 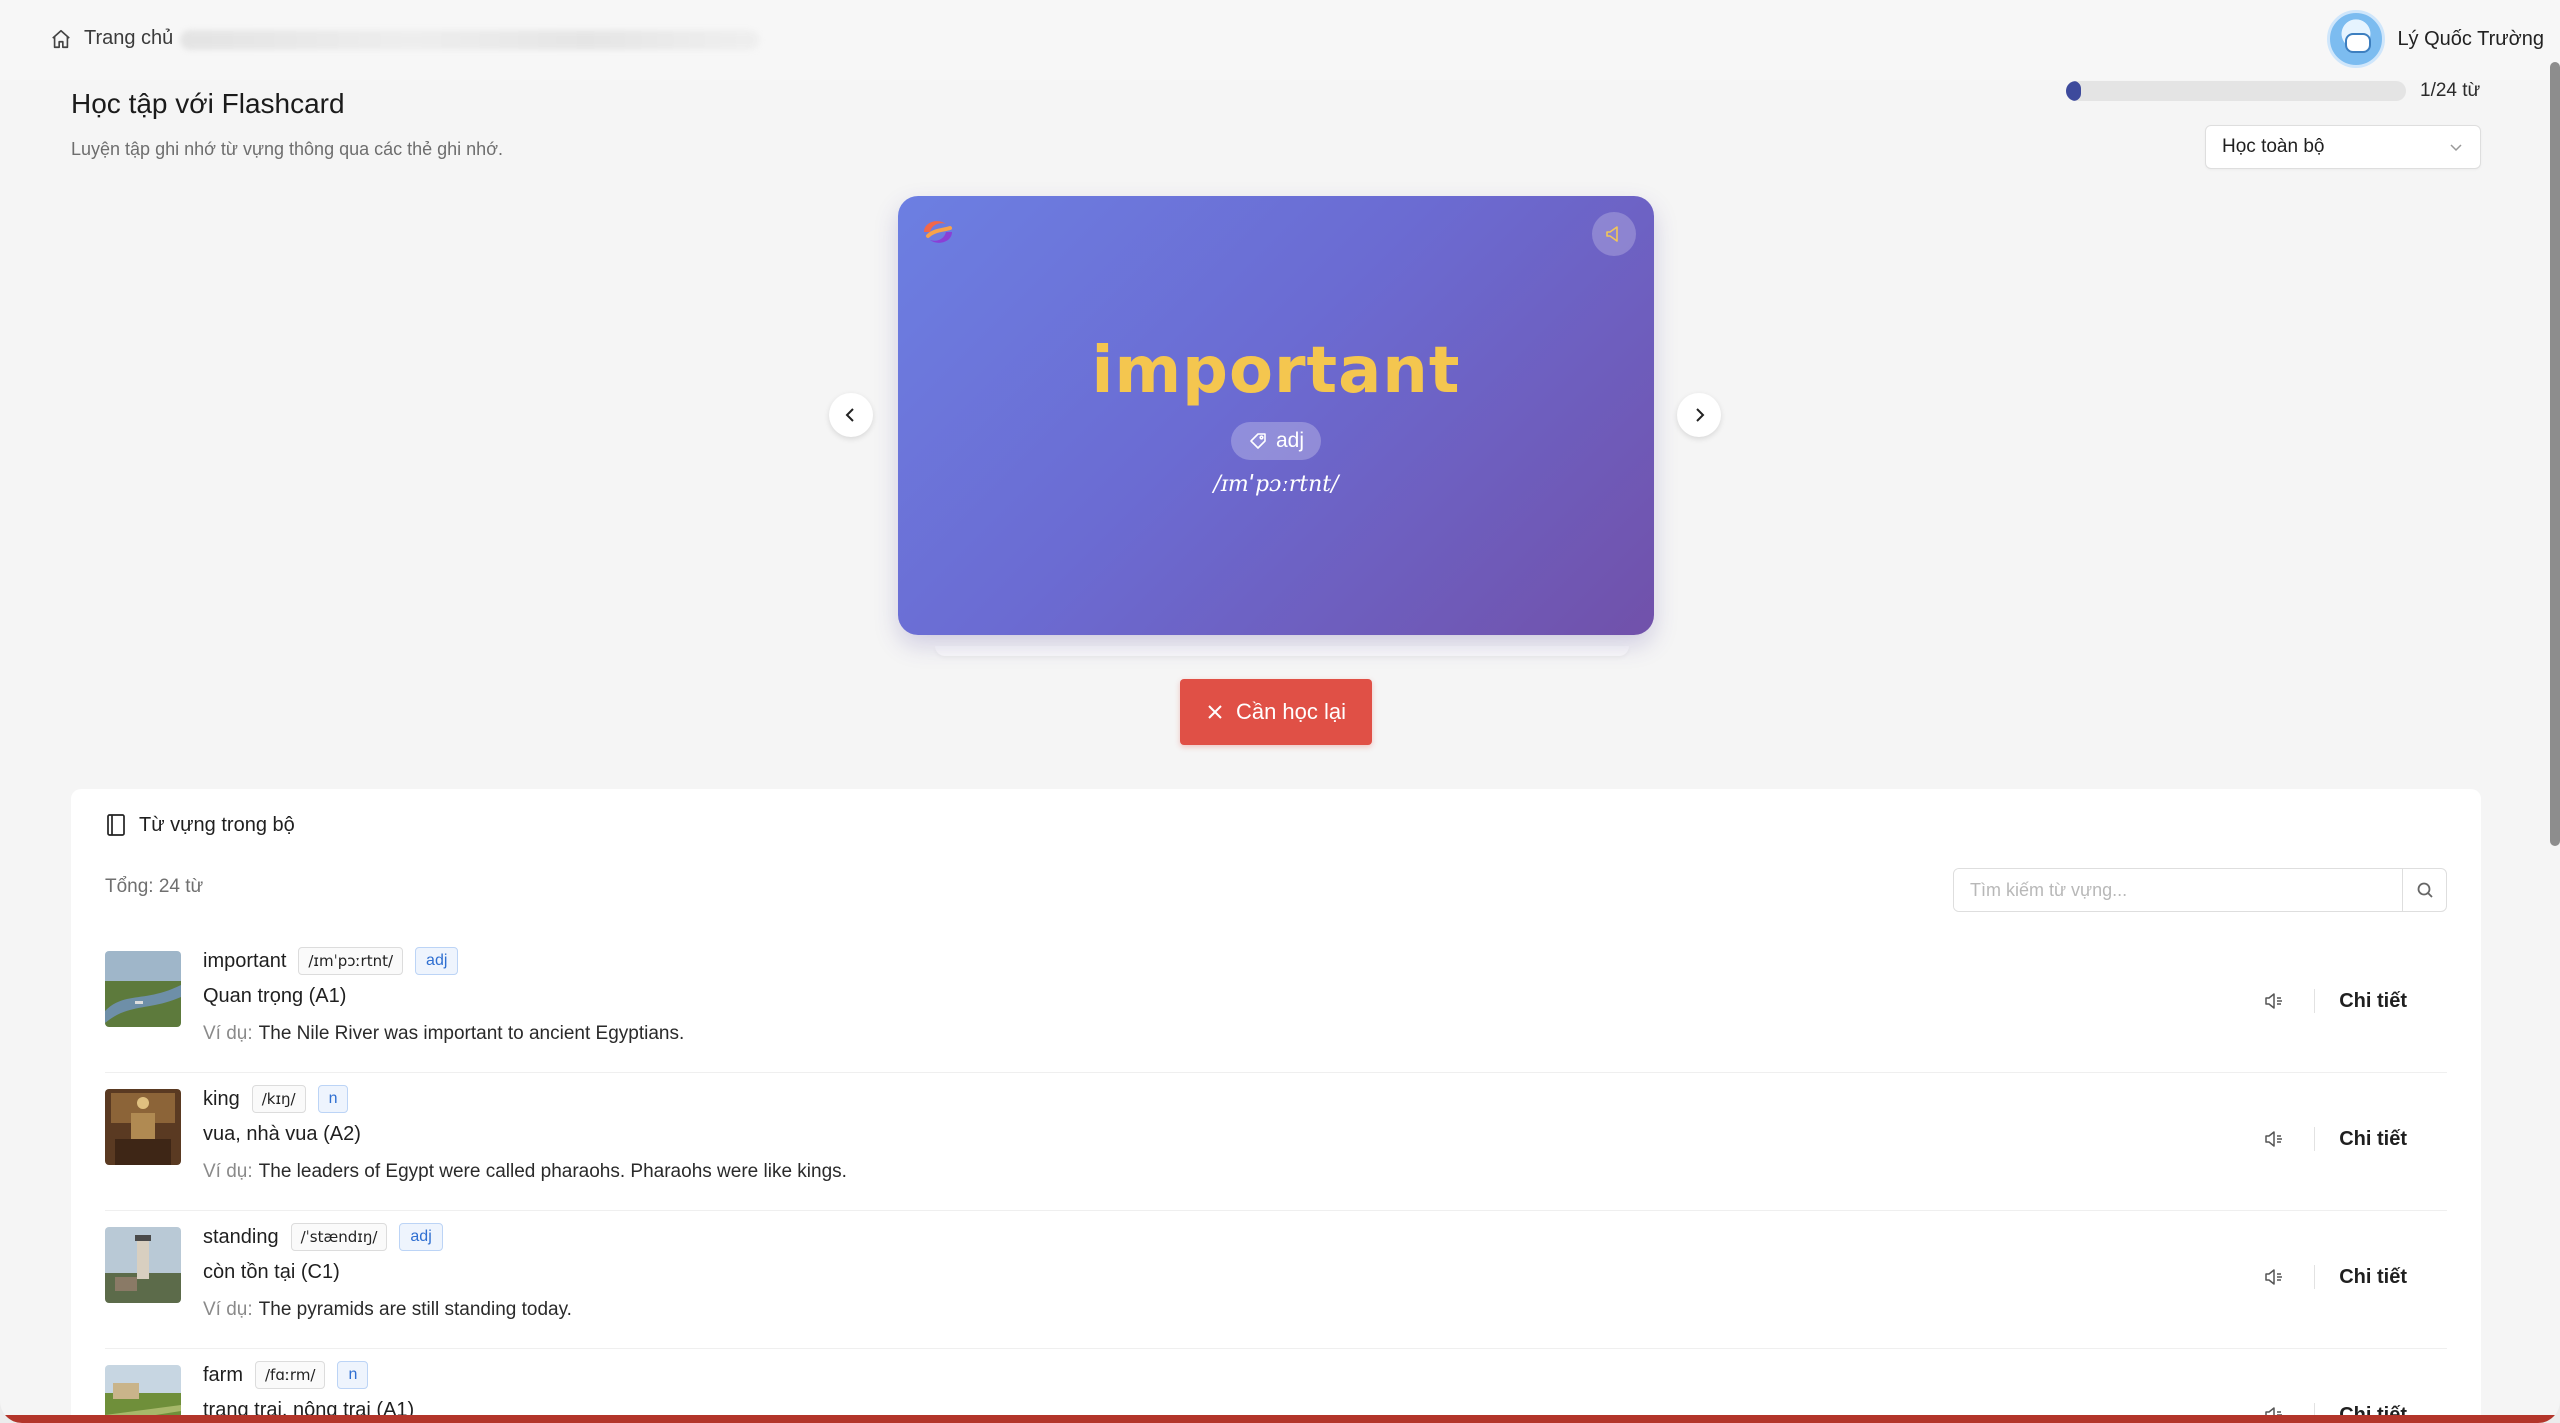 What do you see at coordinates (245, 960) in the screenshot?
I see `vocab-word: important` at bounding box center [245, 960].